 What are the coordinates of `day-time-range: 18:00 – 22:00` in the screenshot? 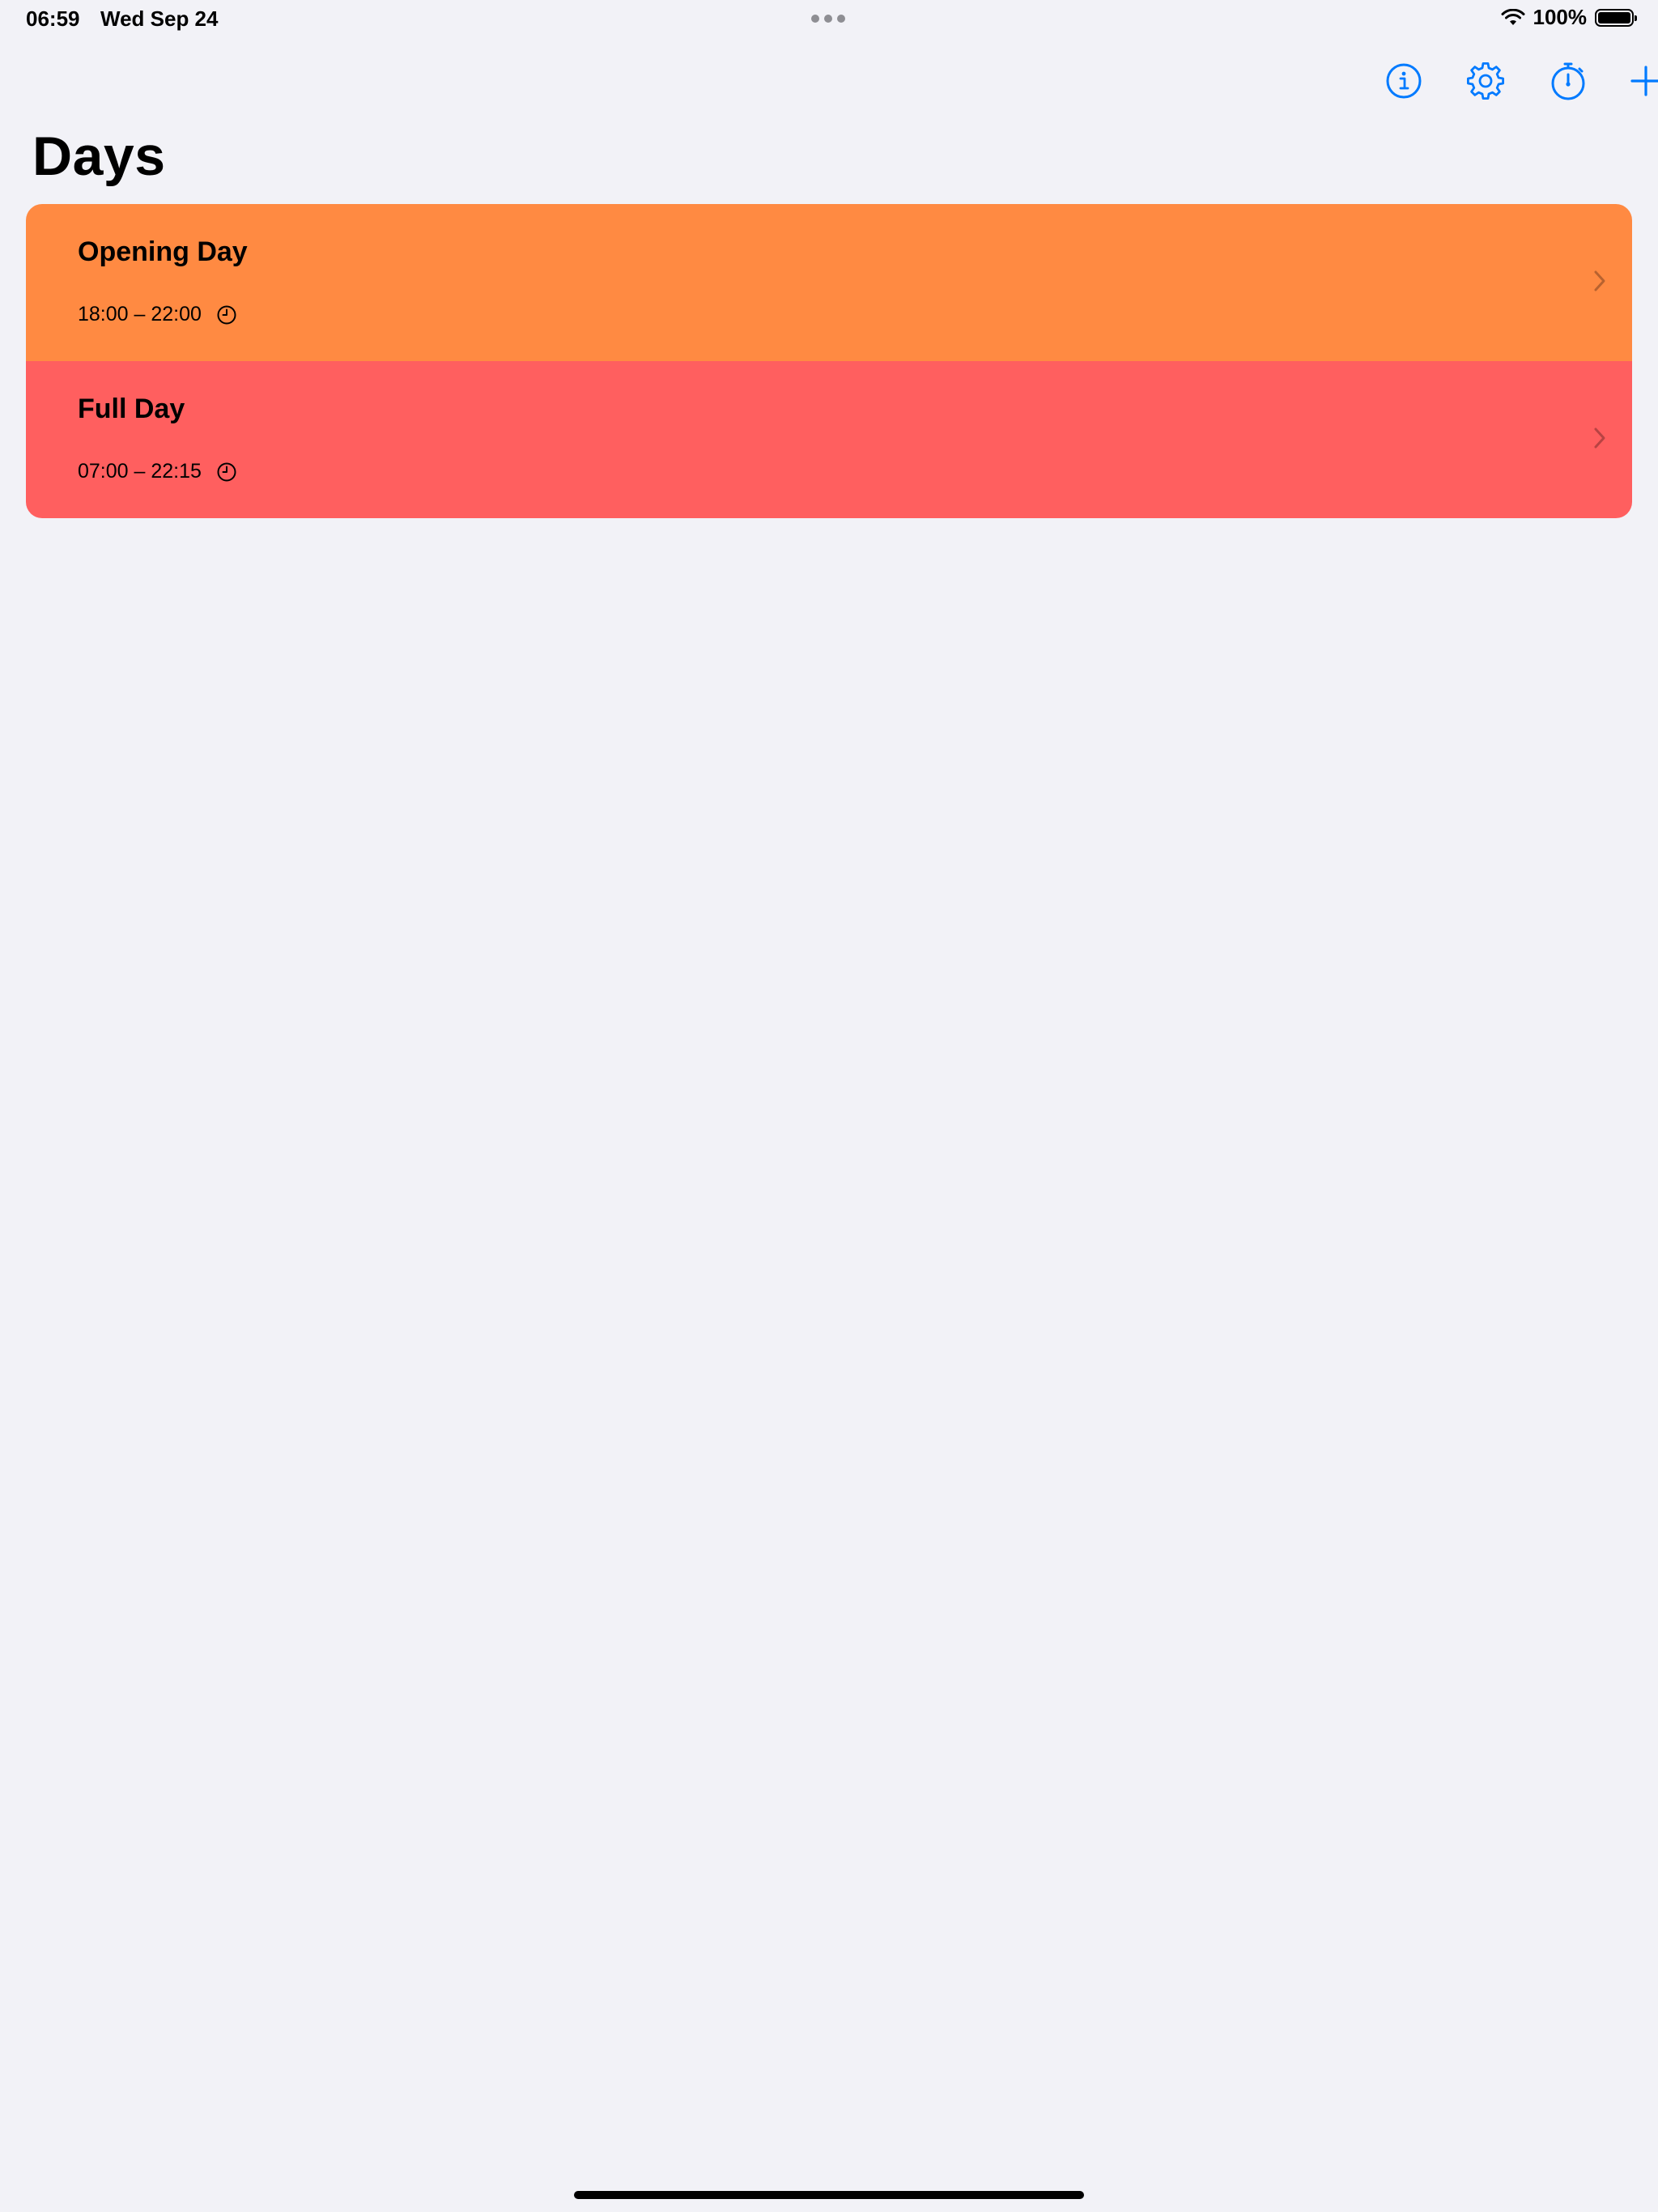 It's located at (140, 314).